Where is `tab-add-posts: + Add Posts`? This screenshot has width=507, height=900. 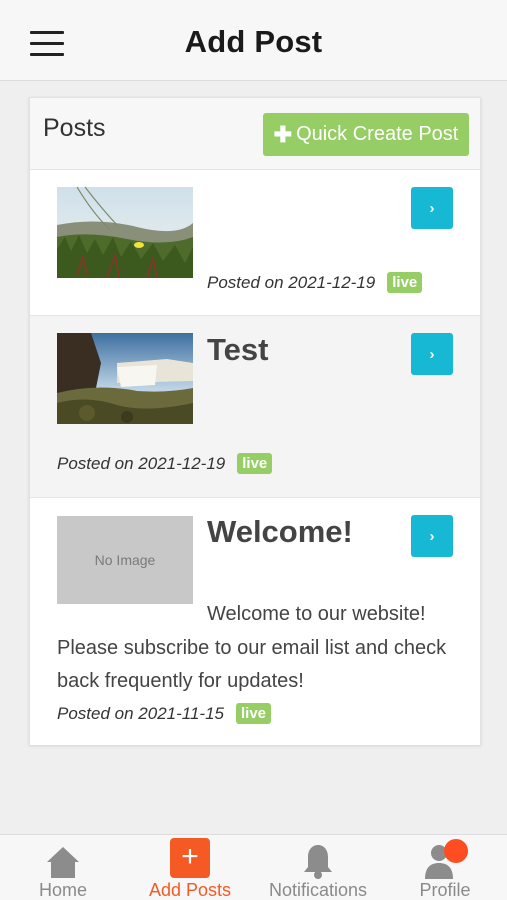 tab-add-posts: + Add Posts is located at coordinates (190, 867).